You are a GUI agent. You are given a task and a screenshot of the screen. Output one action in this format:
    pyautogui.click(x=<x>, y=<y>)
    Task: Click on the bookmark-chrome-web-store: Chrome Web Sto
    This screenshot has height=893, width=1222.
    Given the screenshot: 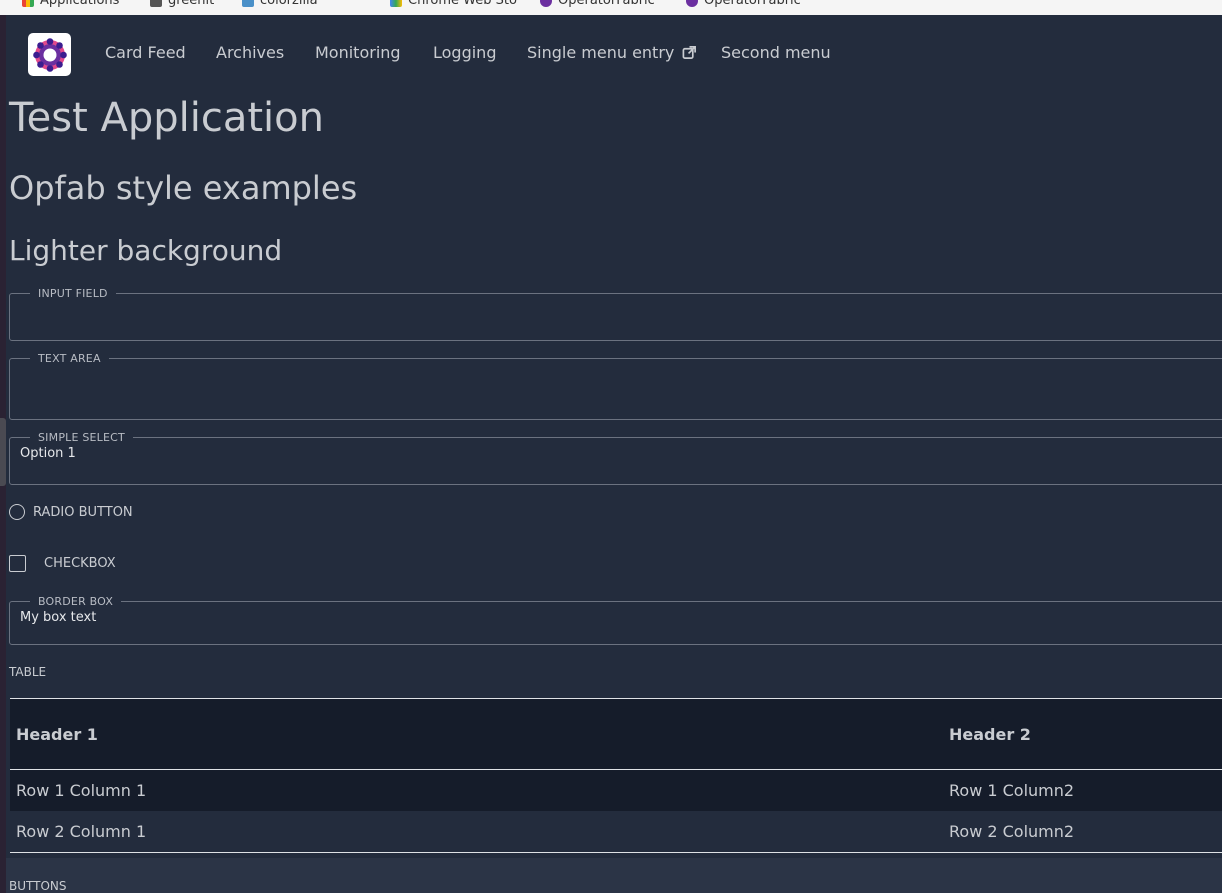 What is the action you would take?
    pyautogui.click(x=453, y=4)
    